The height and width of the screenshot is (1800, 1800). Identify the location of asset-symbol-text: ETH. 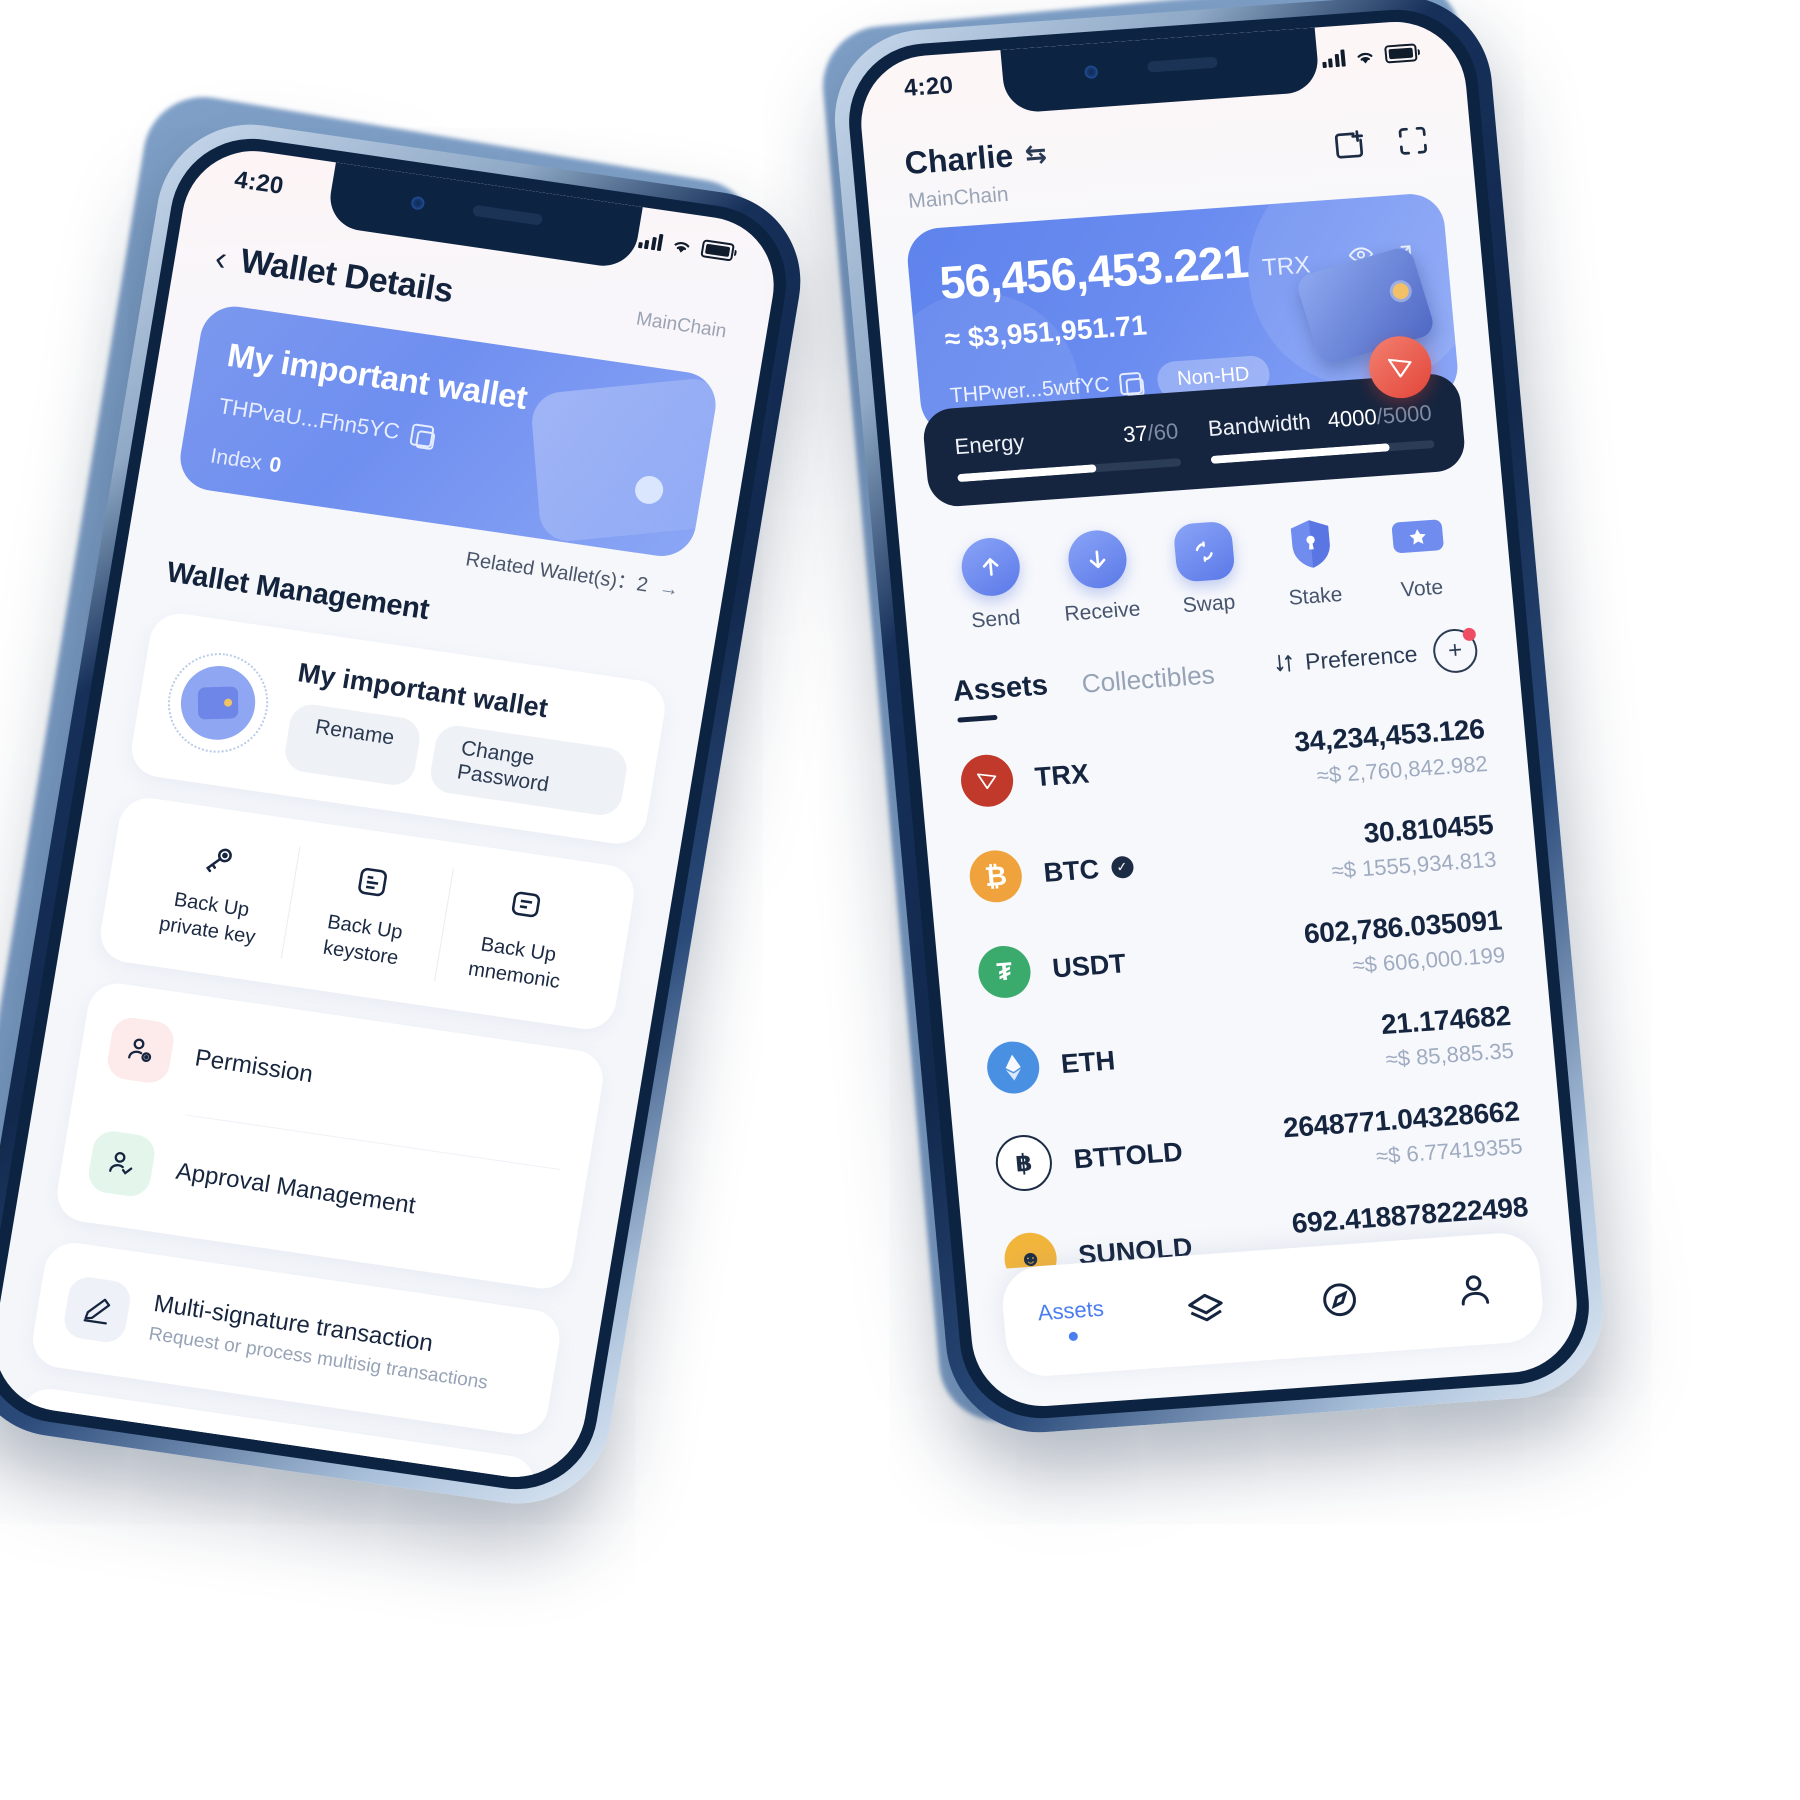
(1088, 1061).